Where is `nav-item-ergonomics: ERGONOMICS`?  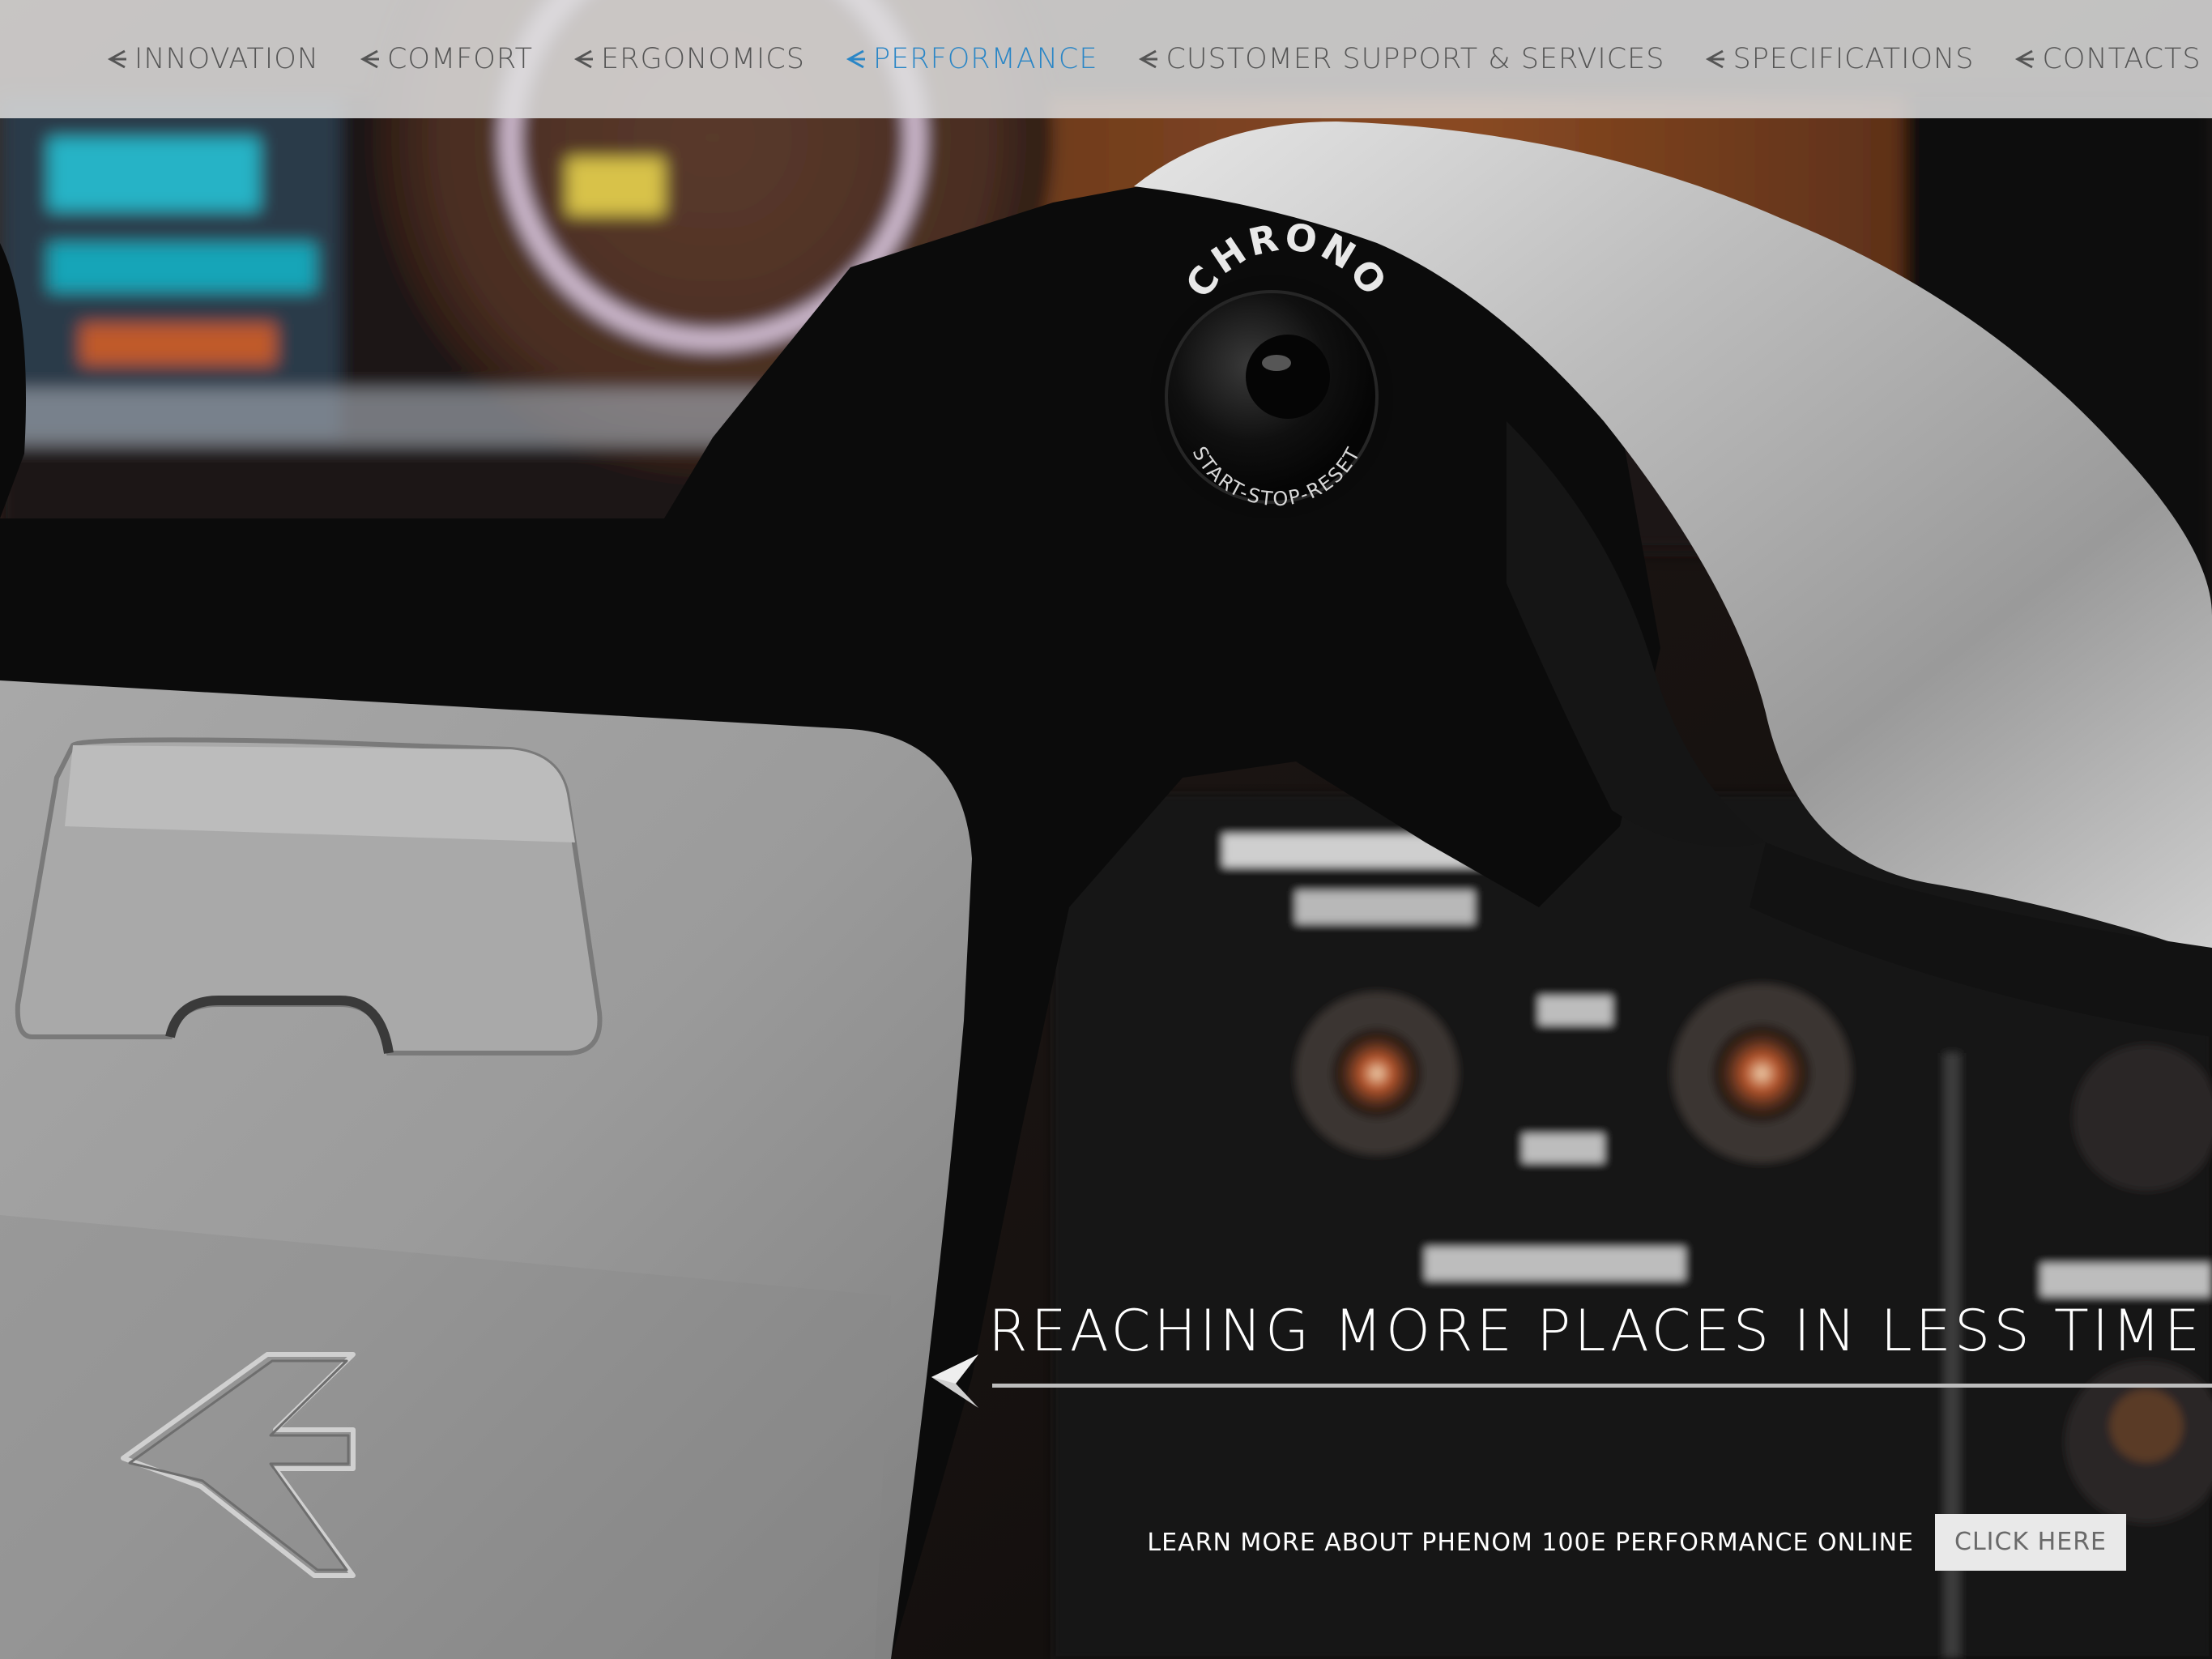
nav-item-ergonomics: ERGONOMICS is located at coordinates (687, 59).